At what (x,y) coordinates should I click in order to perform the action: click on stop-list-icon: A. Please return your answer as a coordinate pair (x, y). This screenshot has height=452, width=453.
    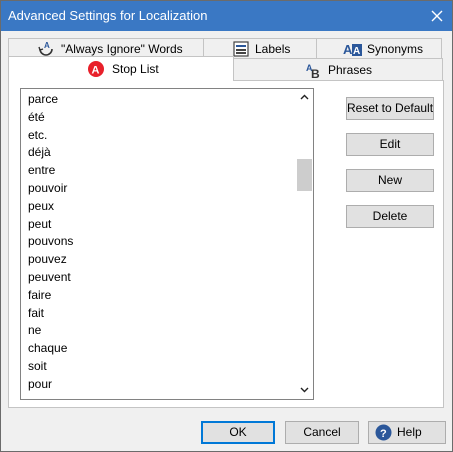
    Looking at the image, I should click on (96, 69).